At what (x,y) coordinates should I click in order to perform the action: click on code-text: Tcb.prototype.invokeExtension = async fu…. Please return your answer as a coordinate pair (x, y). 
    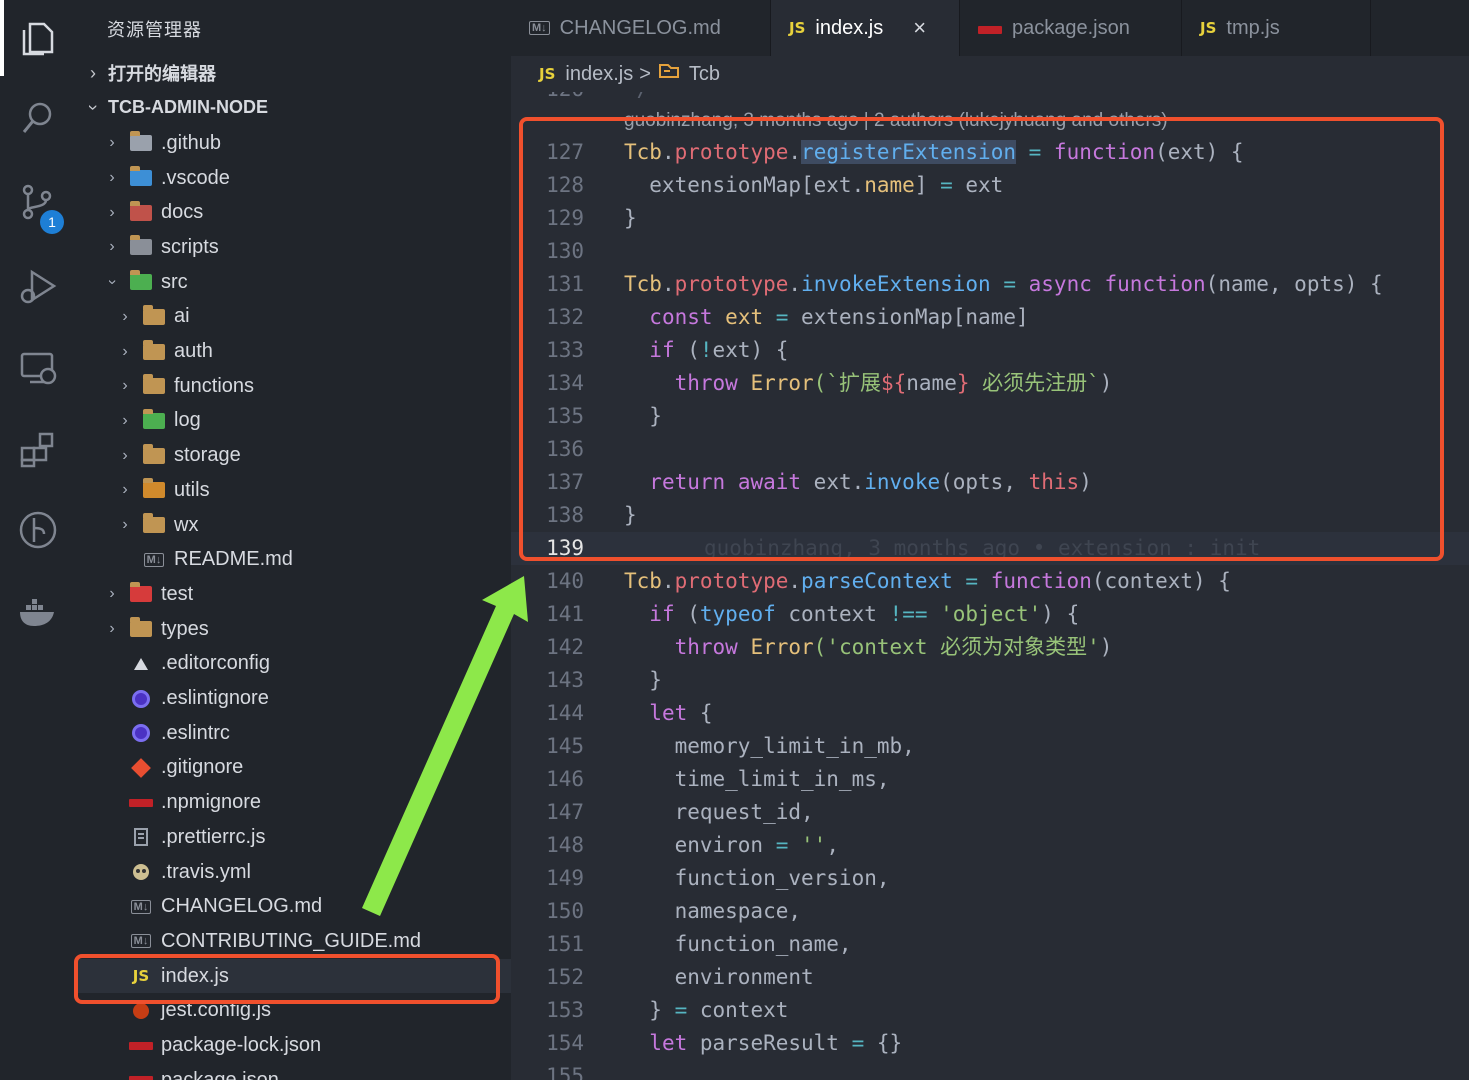
    Looking at the image, I should click on (1003, 284).